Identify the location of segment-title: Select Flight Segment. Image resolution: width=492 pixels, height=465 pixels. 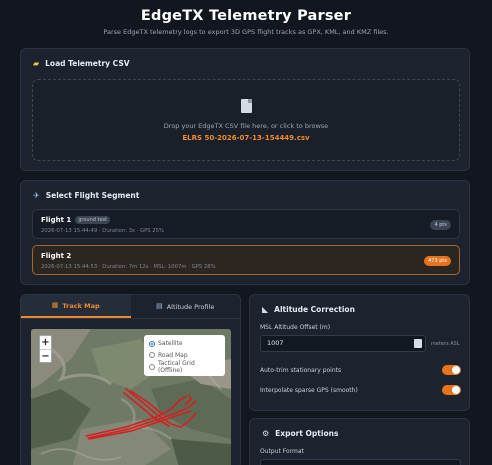
(92, 195).